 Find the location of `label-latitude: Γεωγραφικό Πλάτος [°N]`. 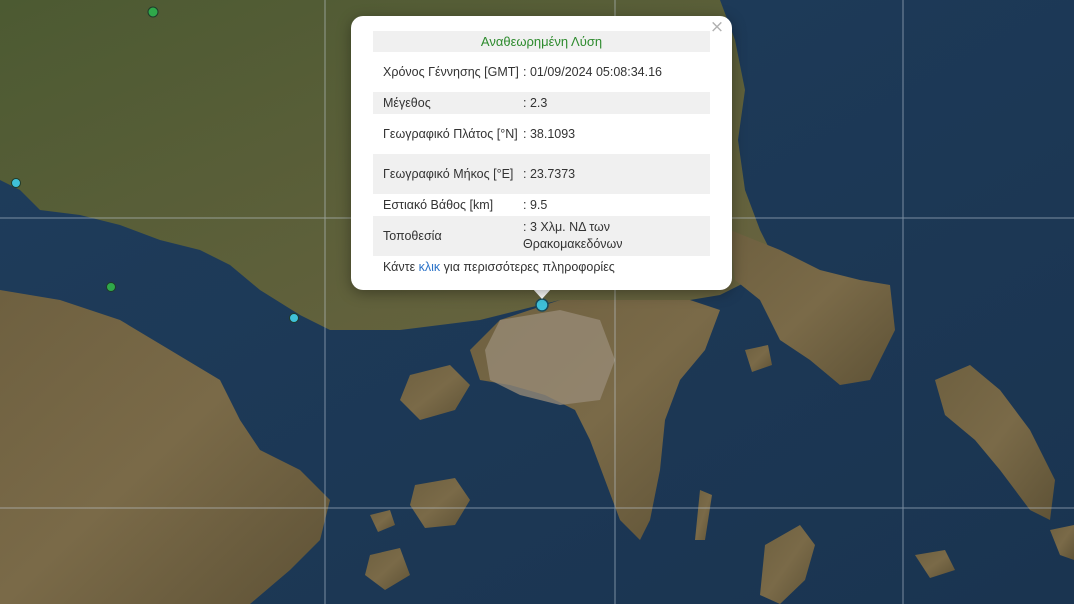

label-latitude: Γεωγραφικό Πλάτος [°N] is located at coordinates (450, 133).